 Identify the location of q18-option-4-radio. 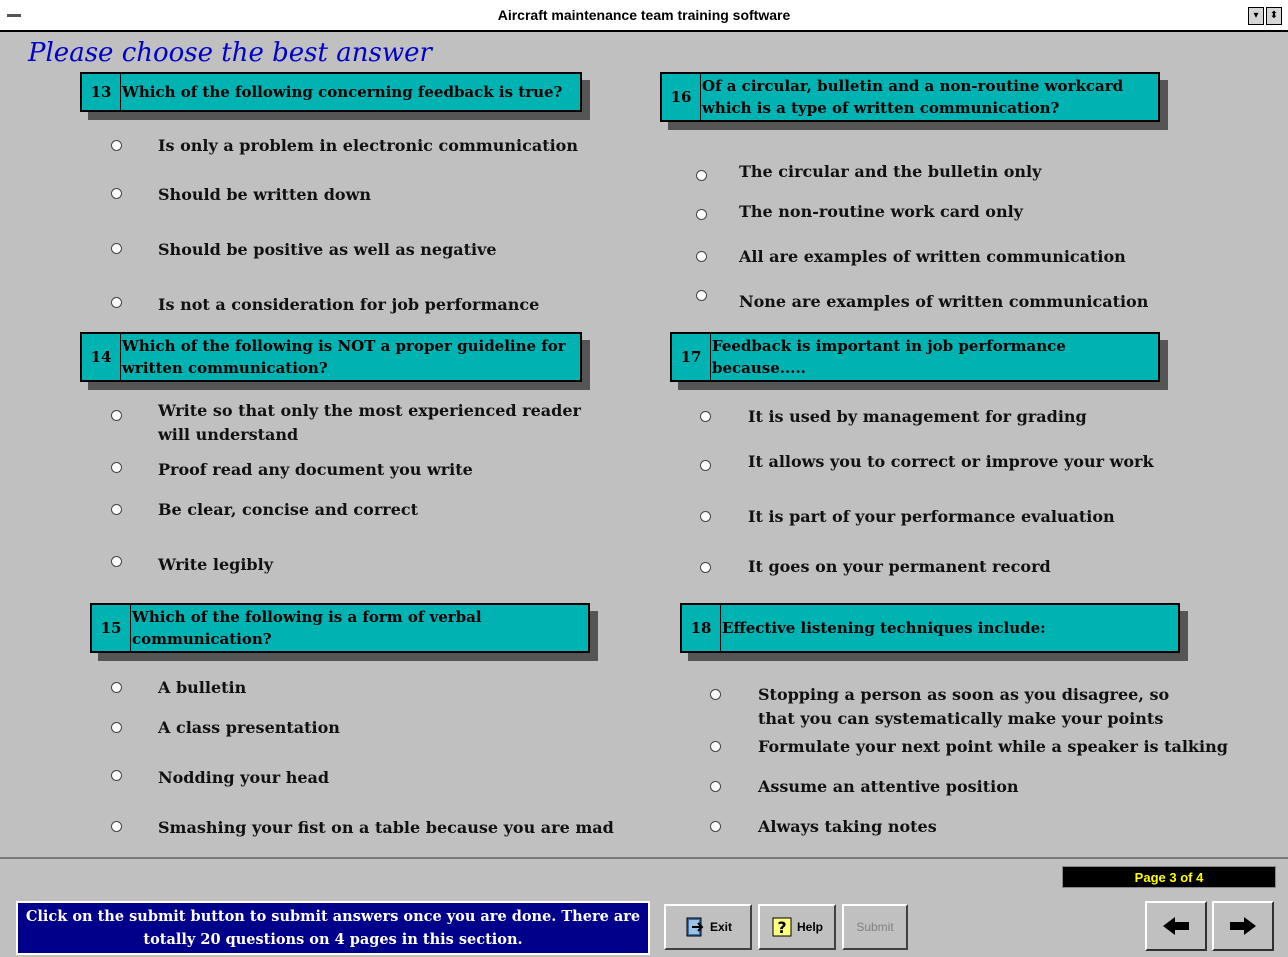
(715, 826).